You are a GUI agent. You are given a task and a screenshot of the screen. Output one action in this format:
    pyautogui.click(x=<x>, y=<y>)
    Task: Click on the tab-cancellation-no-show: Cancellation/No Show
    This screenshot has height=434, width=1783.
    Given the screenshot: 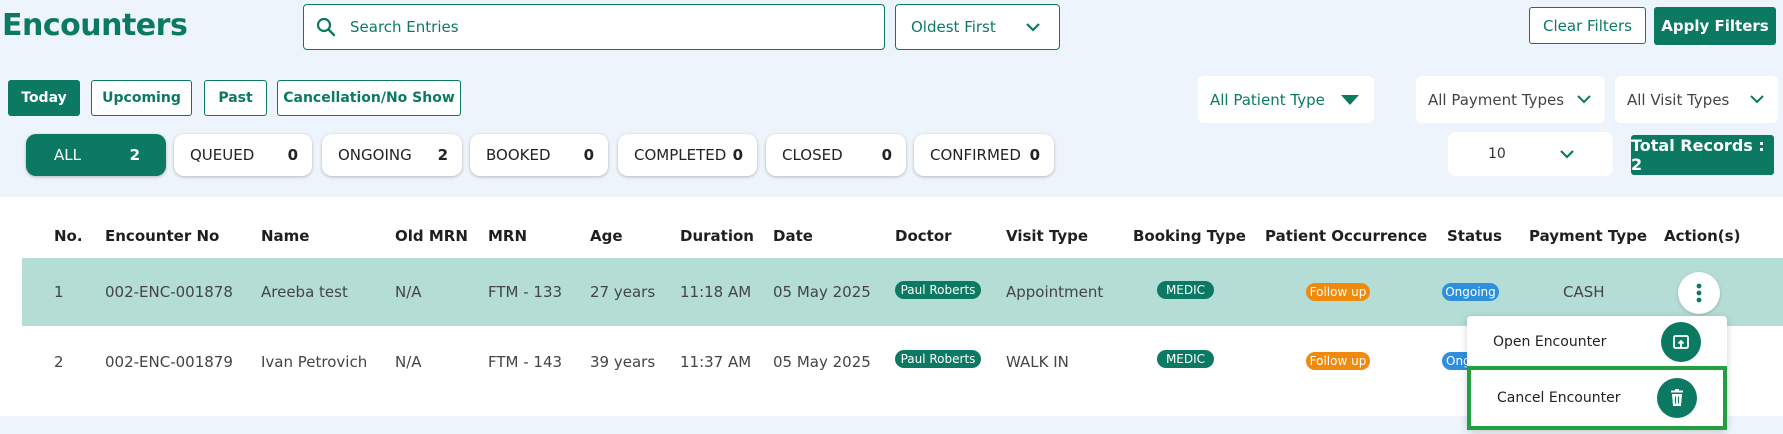 What is the action you would take?
    pyautogui.click(x=369, y=98)
    